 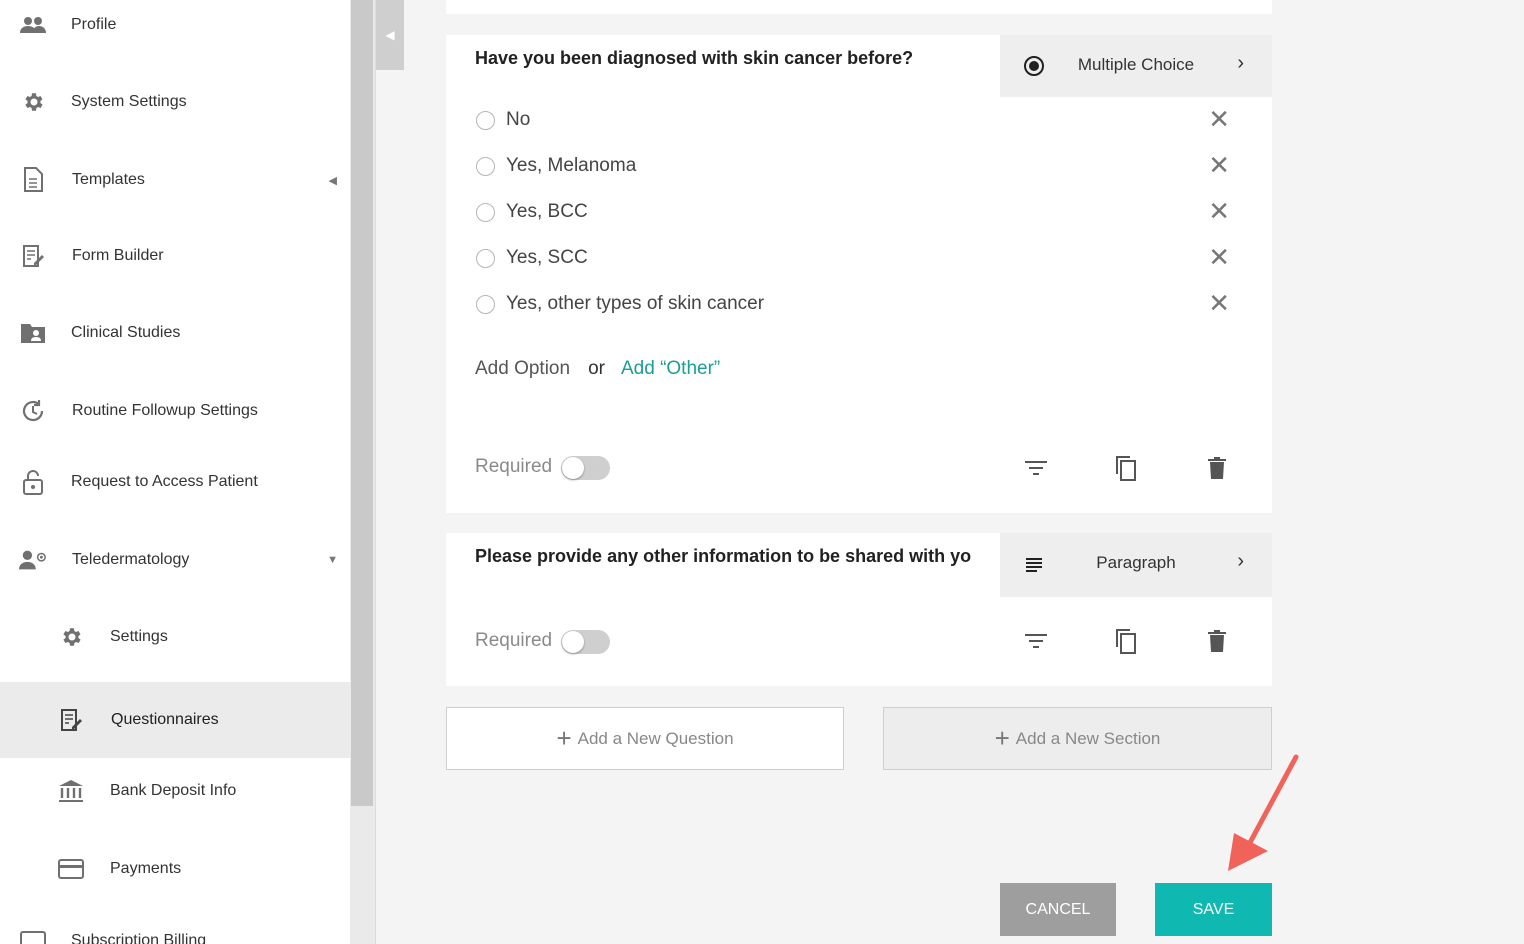 I want to click on sidebar-item-bank-deposit: Bank Deposit Info, so click(x=175, y=791).